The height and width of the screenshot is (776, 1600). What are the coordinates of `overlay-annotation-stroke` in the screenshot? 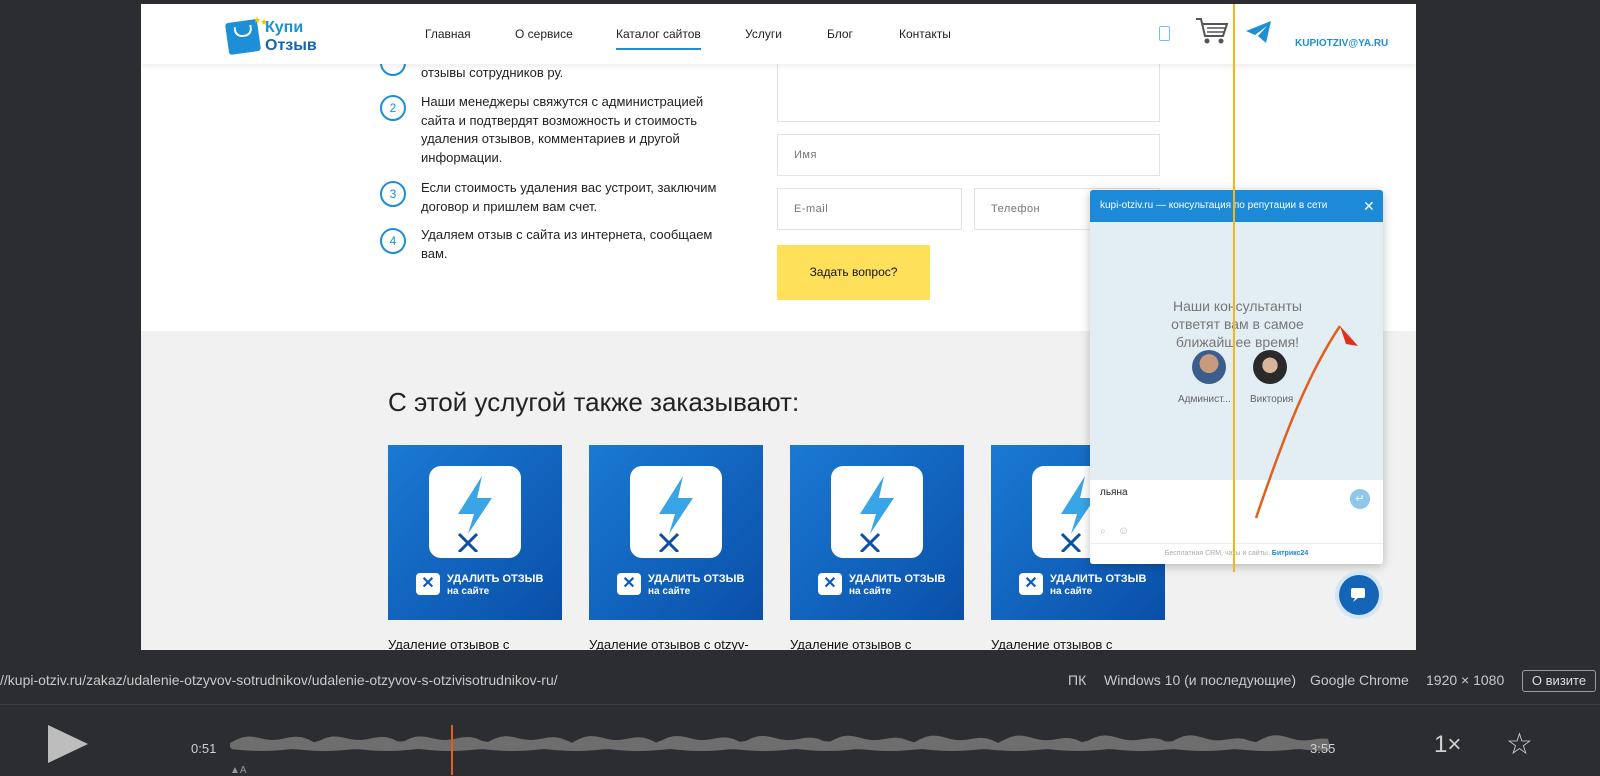 It's located at (1306, 422).